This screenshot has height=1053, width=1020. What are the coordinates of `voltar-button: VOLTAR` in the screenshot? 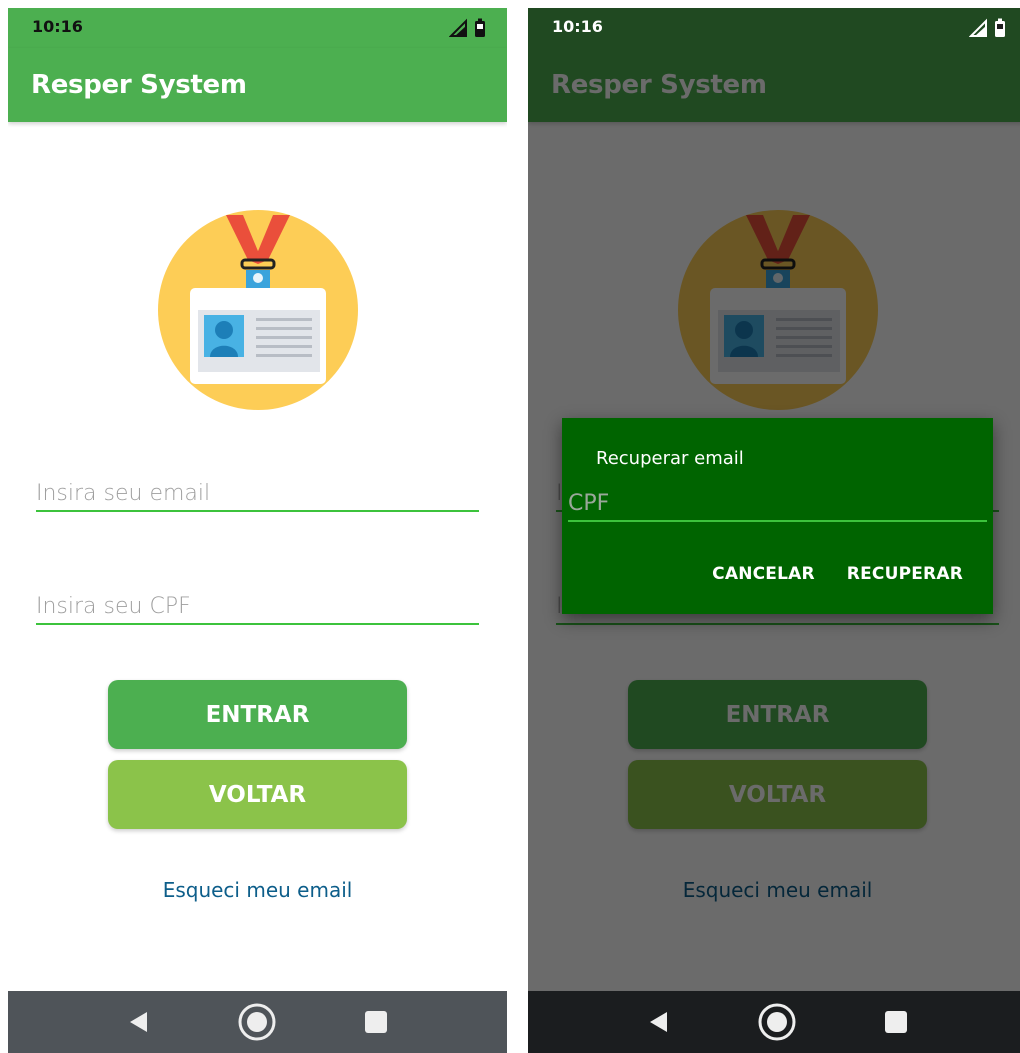 It's located at (257, 794).